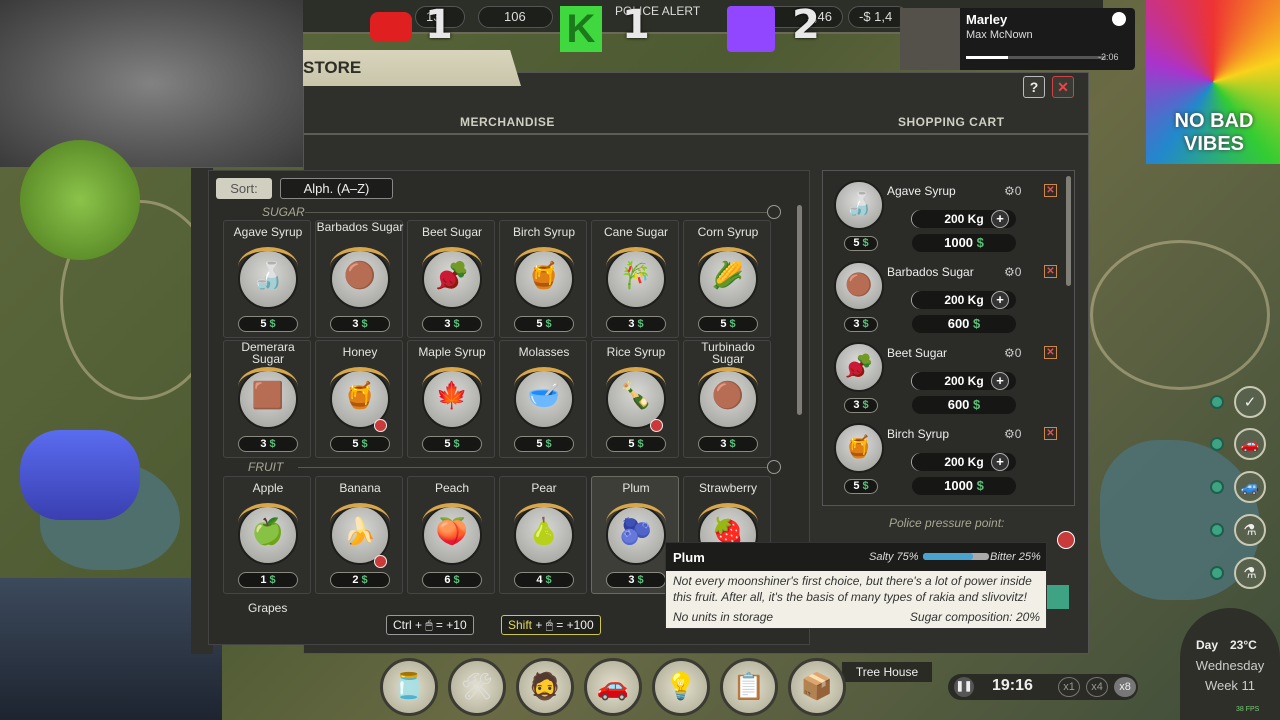 Image resolution: width=1280 pixels, height=720 pixels. I want to click on game-time: 19:16, so click(1012, 685).